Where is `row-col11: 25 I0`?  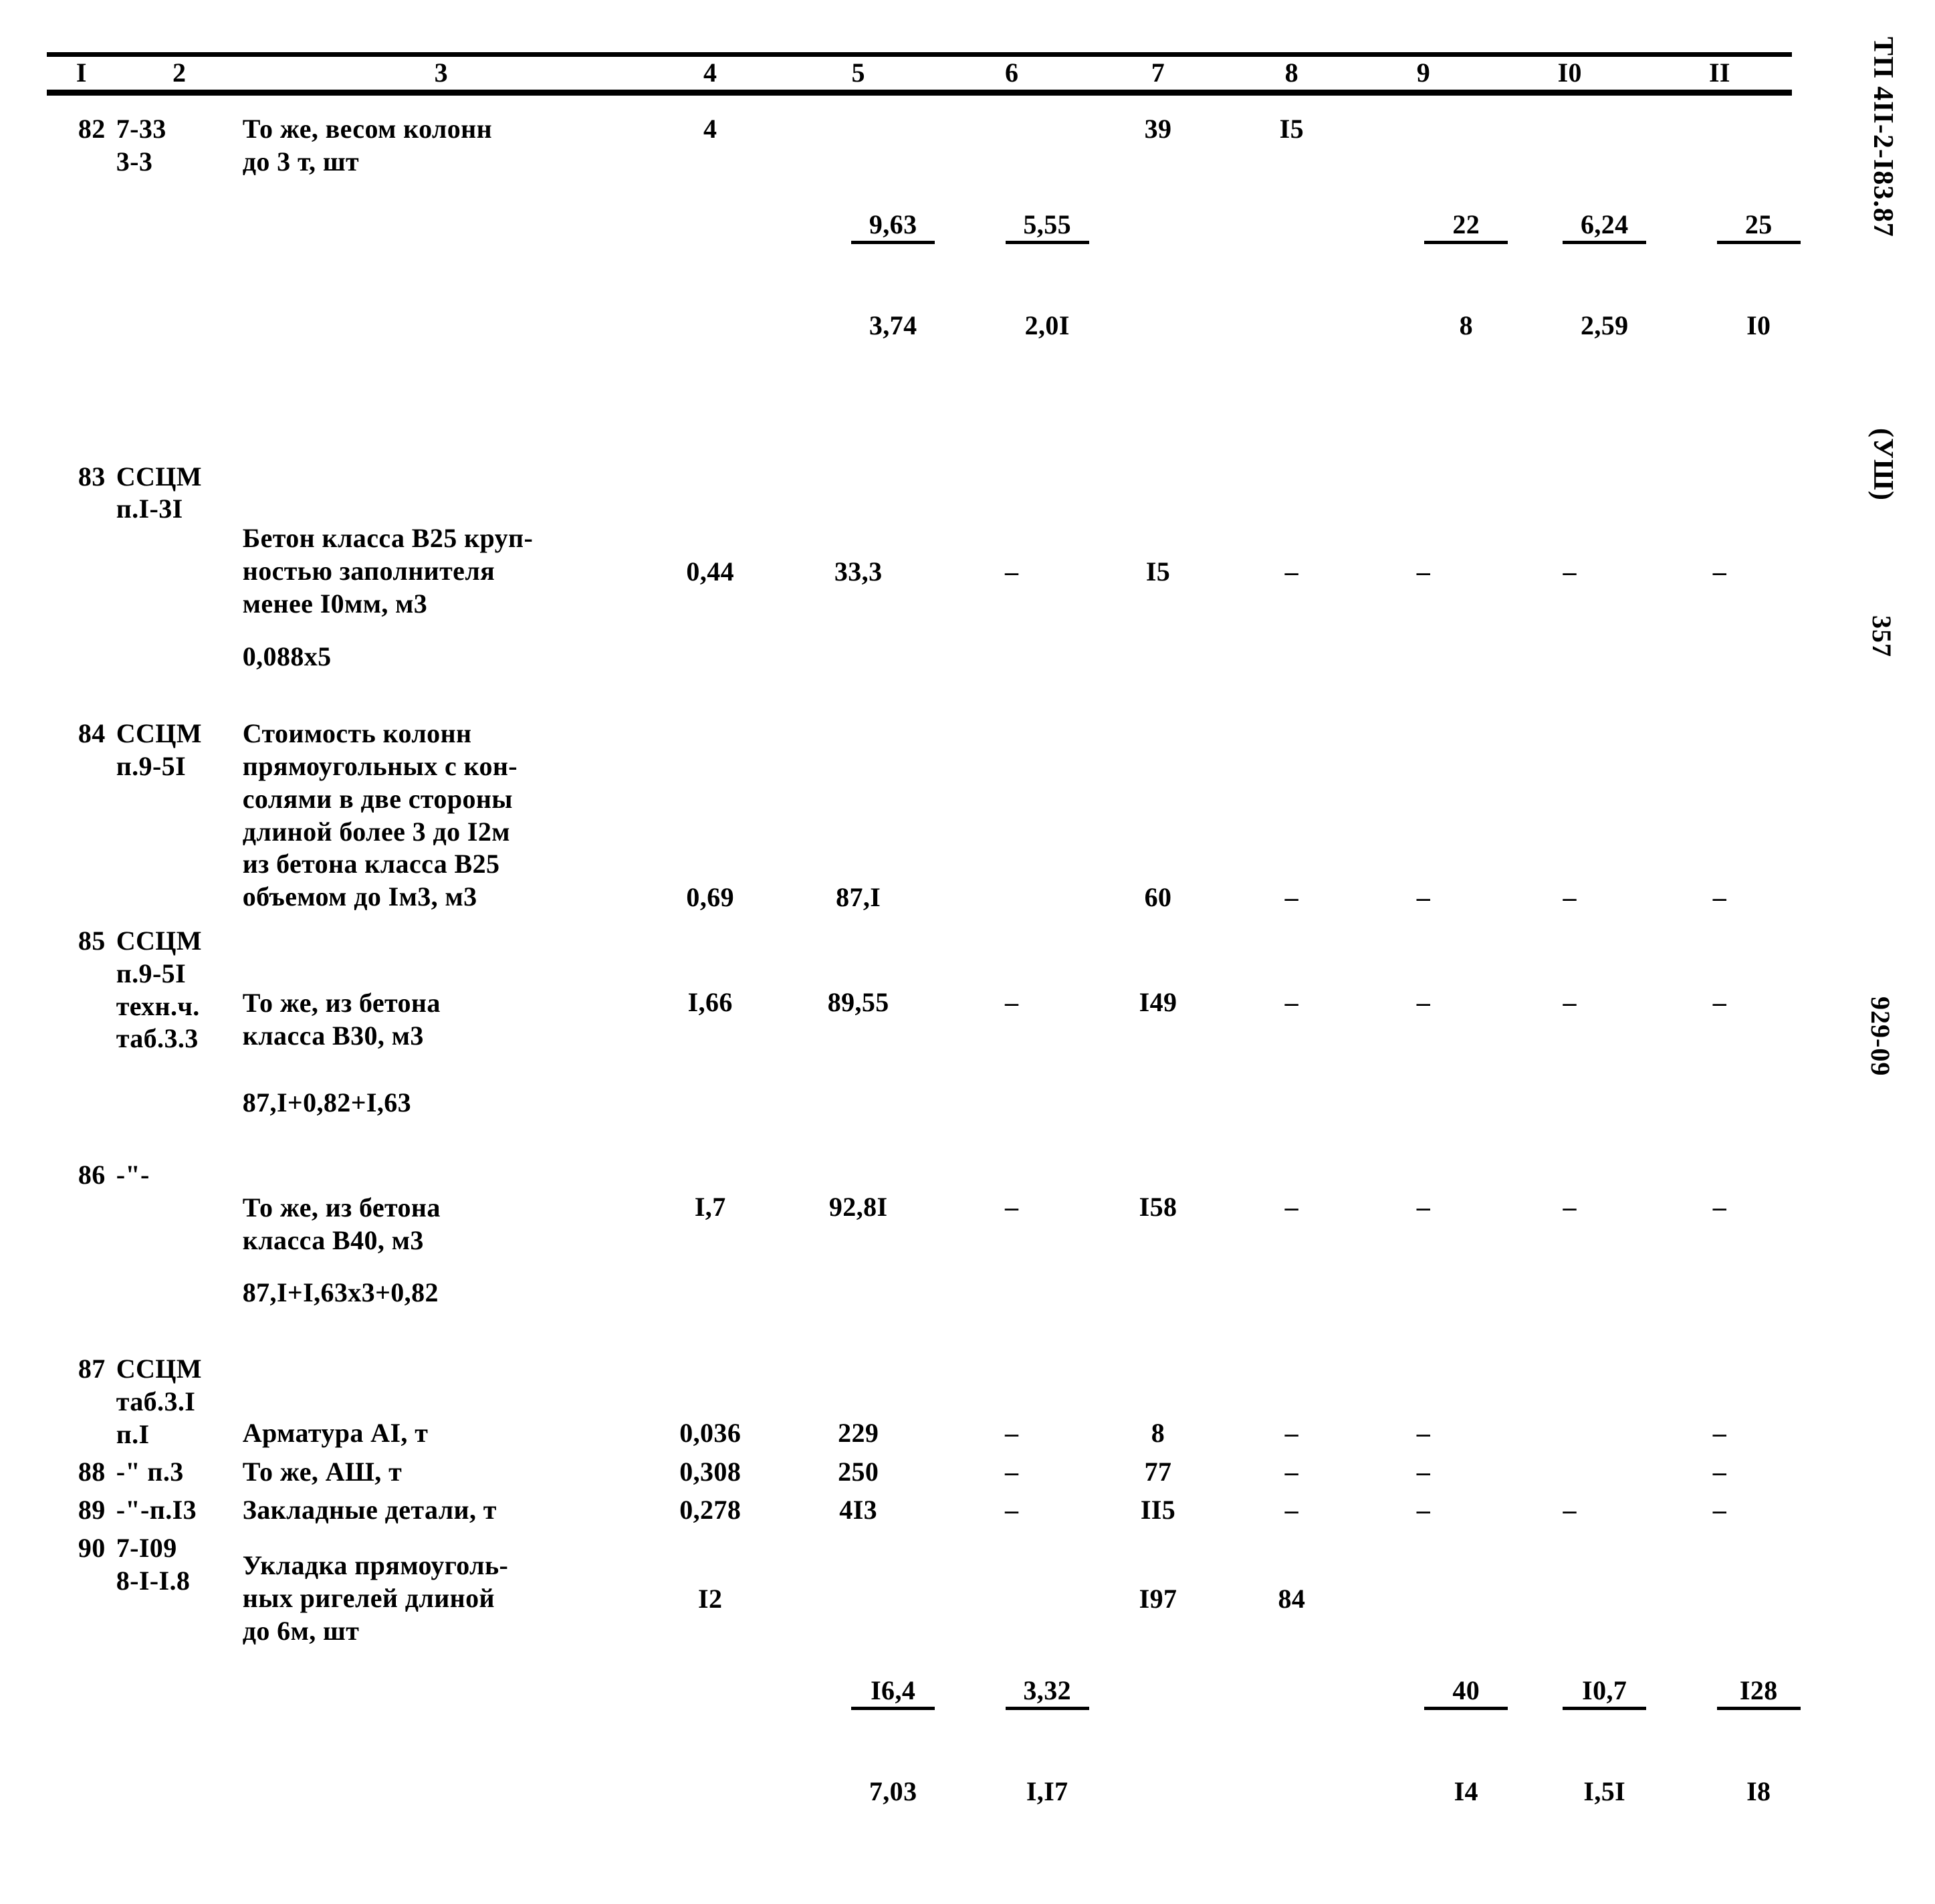 row-col11: 25 I0 is located at coordinates (1724, 275).